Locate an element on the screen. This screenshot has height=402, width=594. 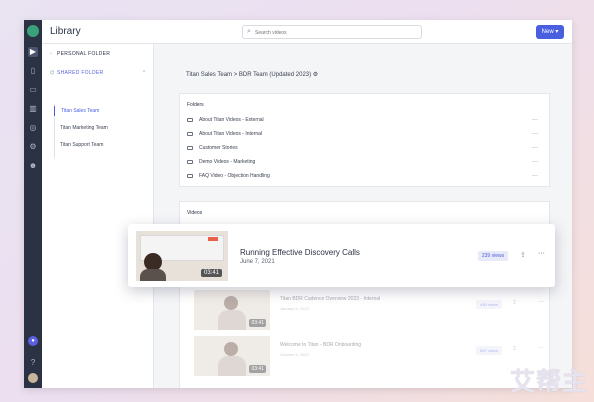
folder-row: Customer Stories ··· is located at coordinates (365, 148).